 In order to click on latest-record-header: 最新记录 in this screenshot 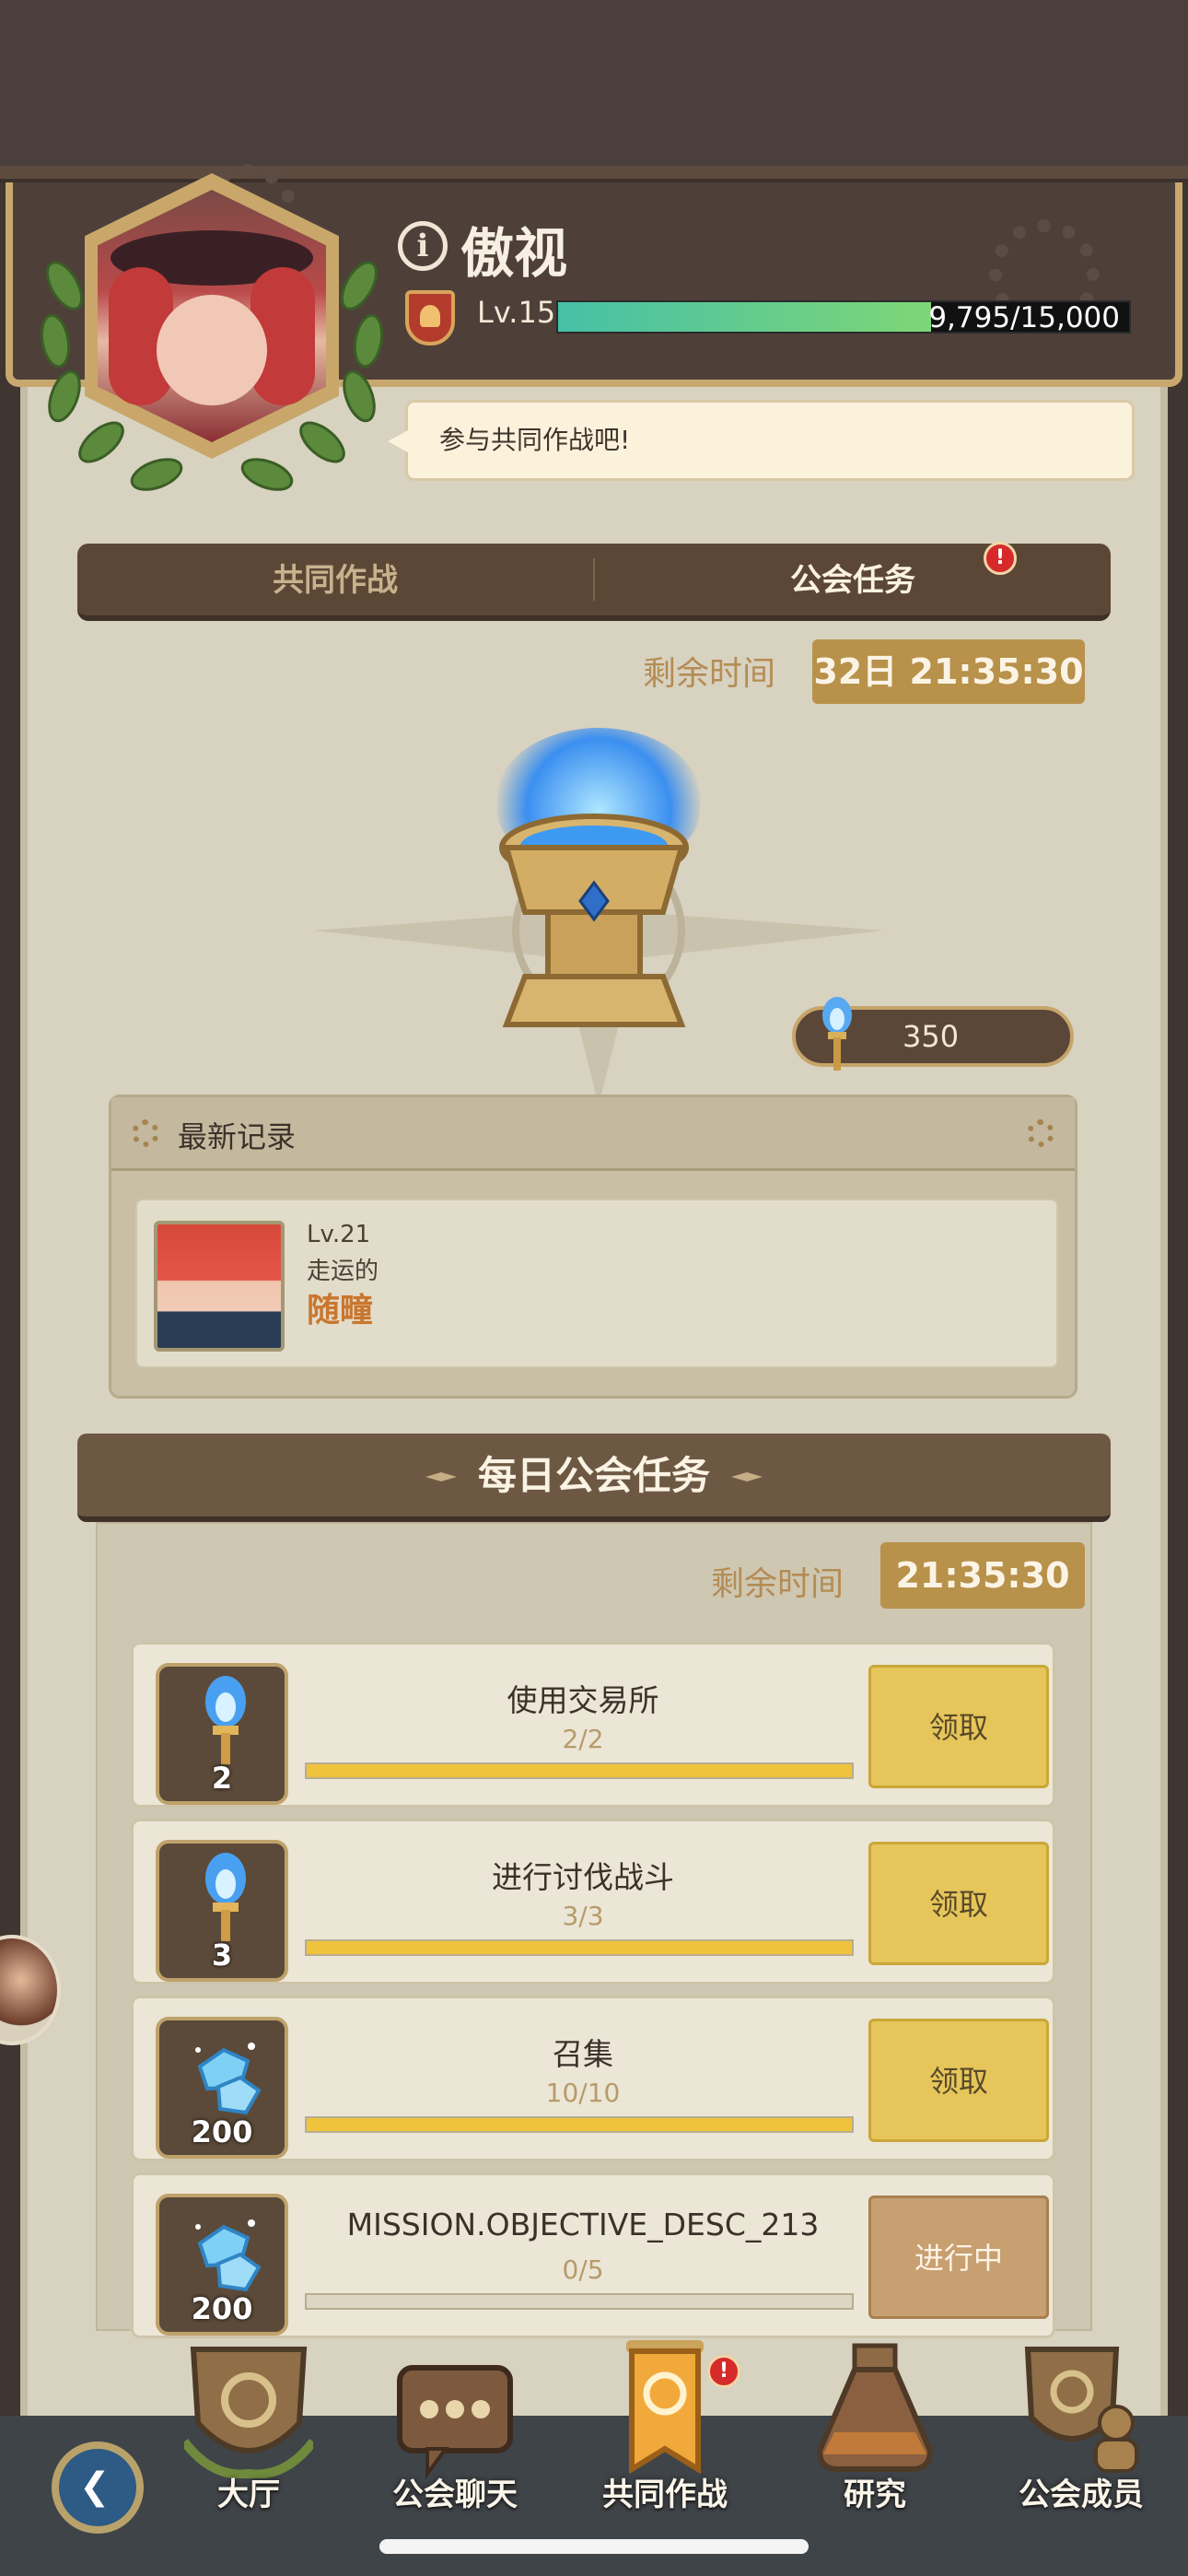, I will do `click(593, 1134)`.